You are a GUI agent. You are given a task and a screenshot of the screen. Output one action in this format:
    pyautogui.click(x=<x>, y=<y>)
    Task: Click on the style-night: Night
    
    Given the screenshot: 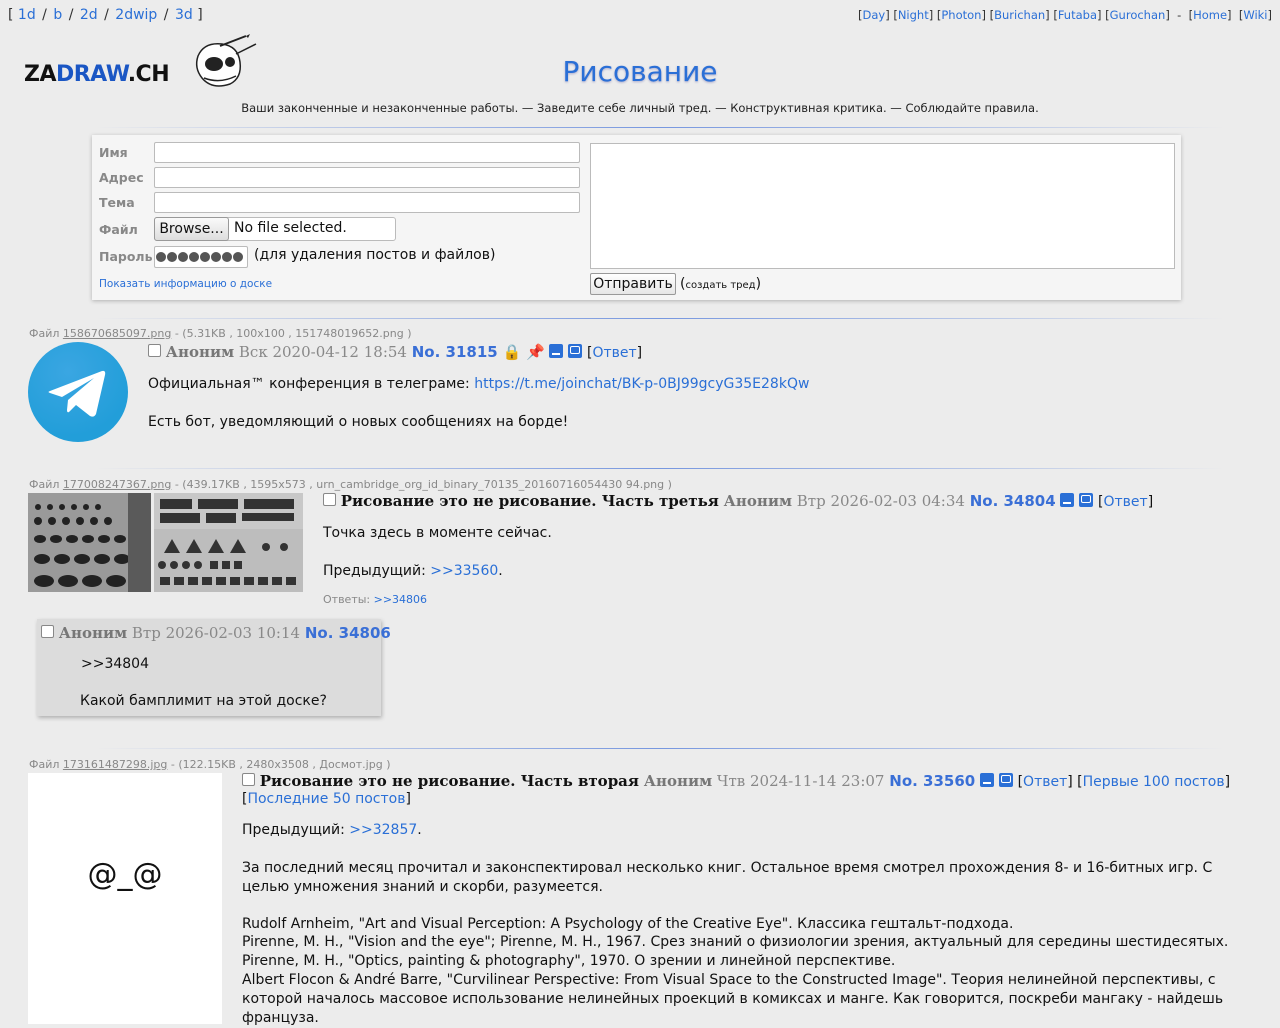 What is the action you would take?
    pyautogui.click(x=913, y=15)
    